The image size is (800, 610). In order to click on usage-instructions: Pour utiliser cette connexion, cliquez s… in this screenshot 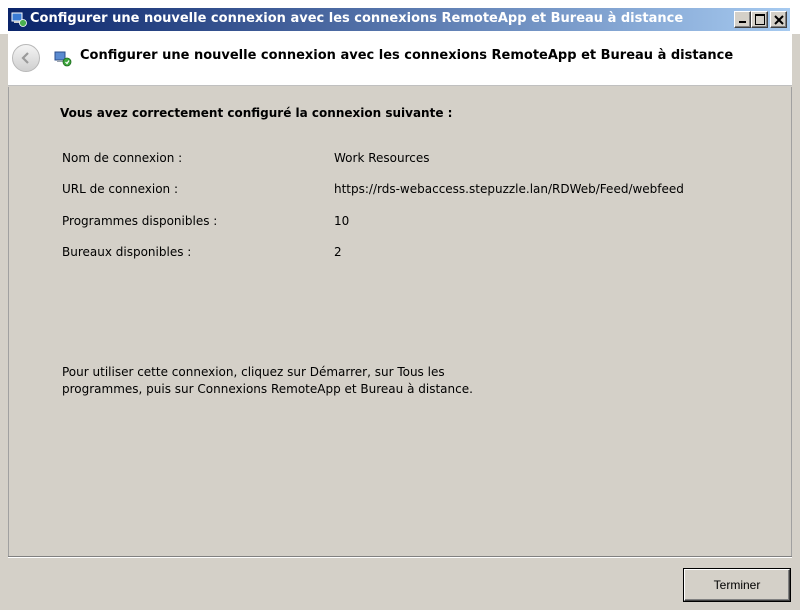, I will do `click(267, 380)`.